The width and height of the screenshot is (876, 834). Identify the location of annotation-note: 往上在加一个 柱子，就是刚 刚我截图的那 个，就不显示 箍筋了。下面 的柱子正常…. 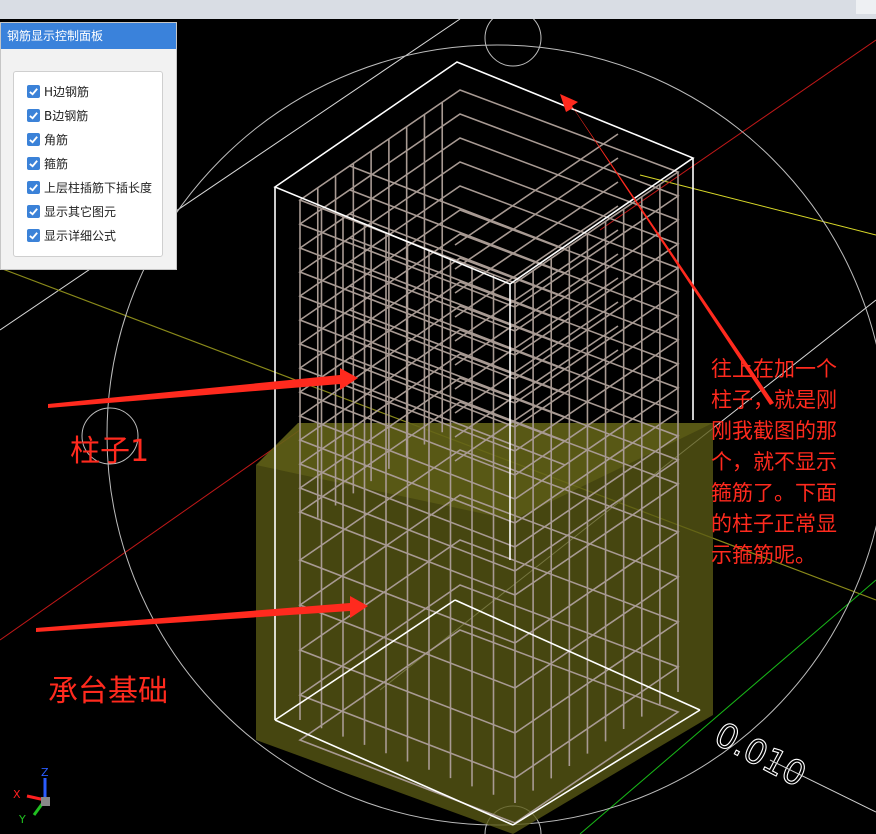
(774, 462).